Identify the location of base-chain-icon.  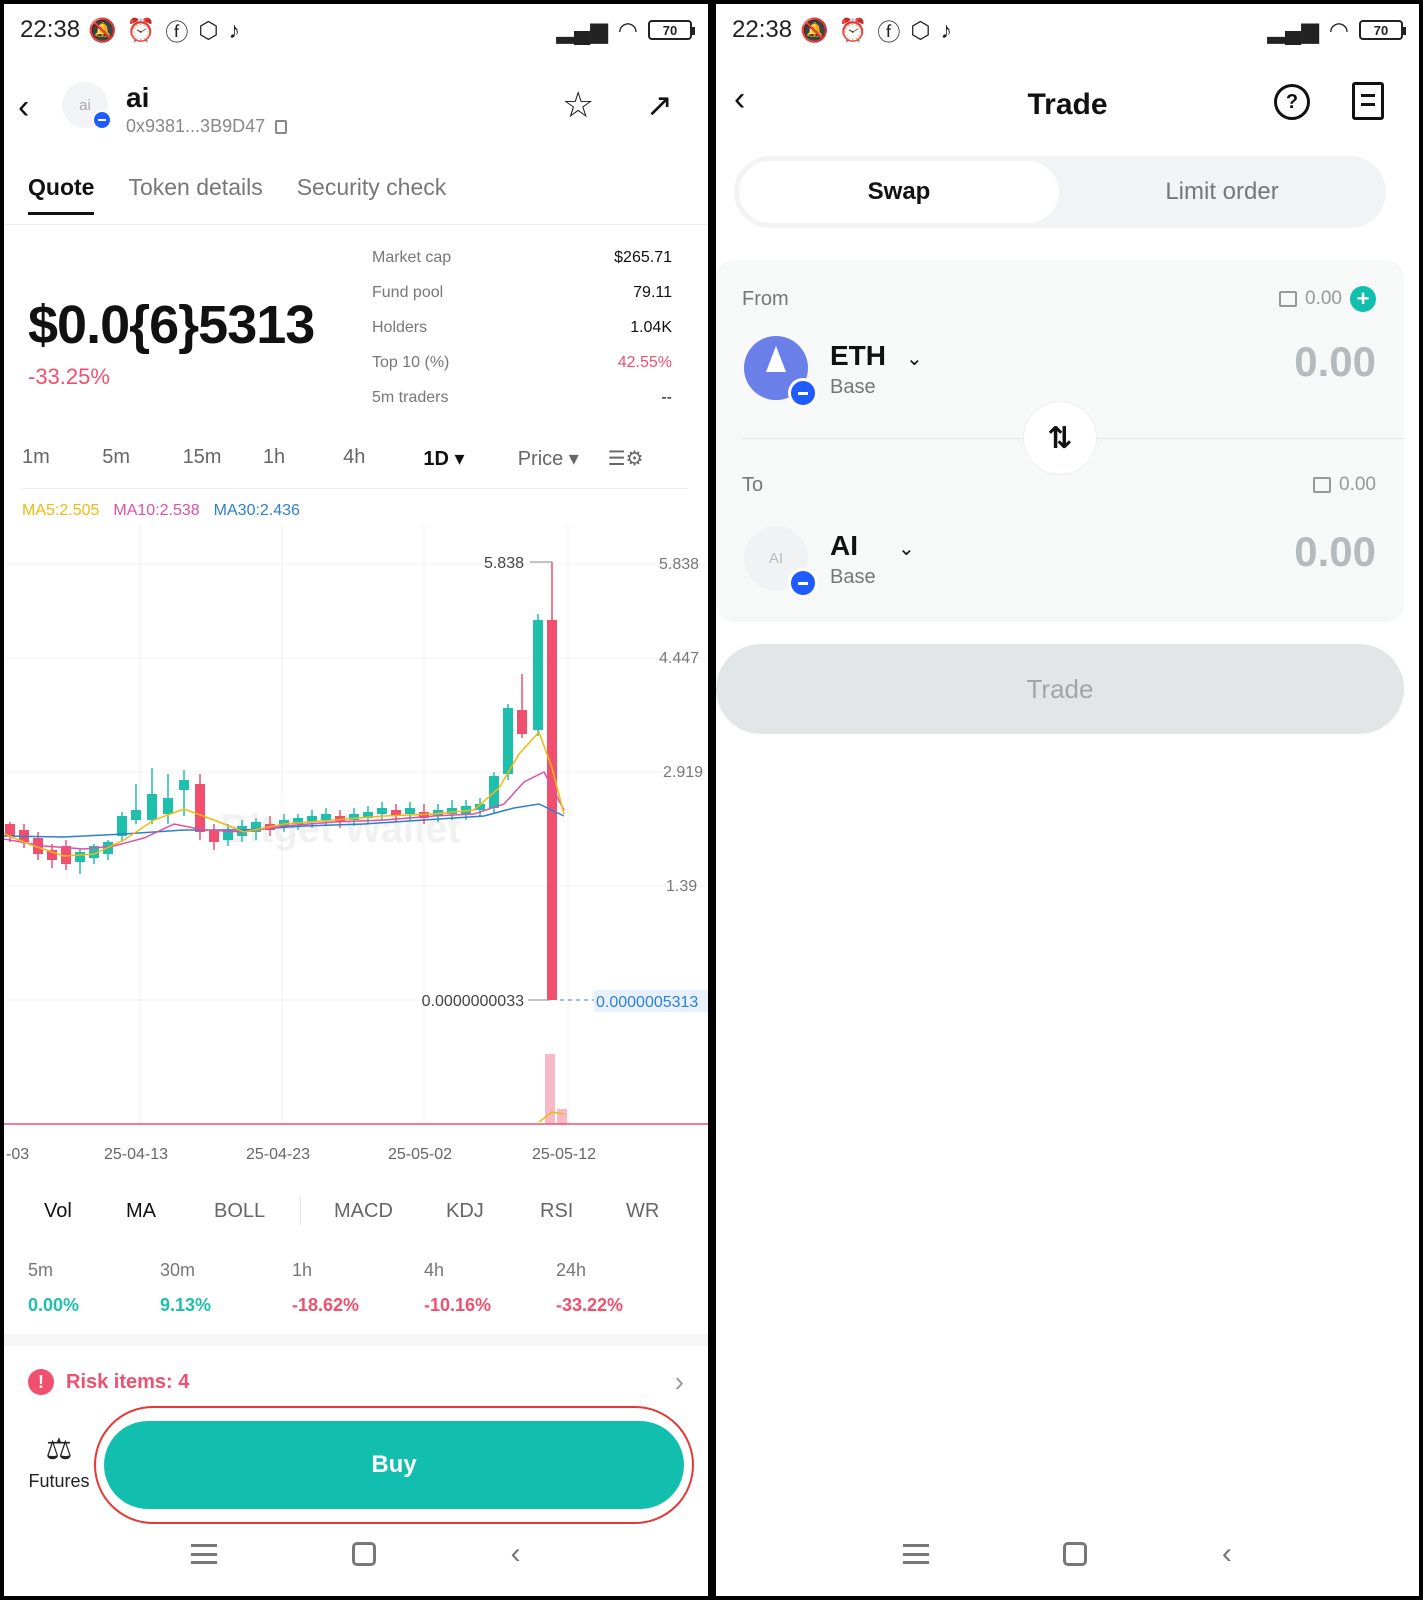
(803, 583).